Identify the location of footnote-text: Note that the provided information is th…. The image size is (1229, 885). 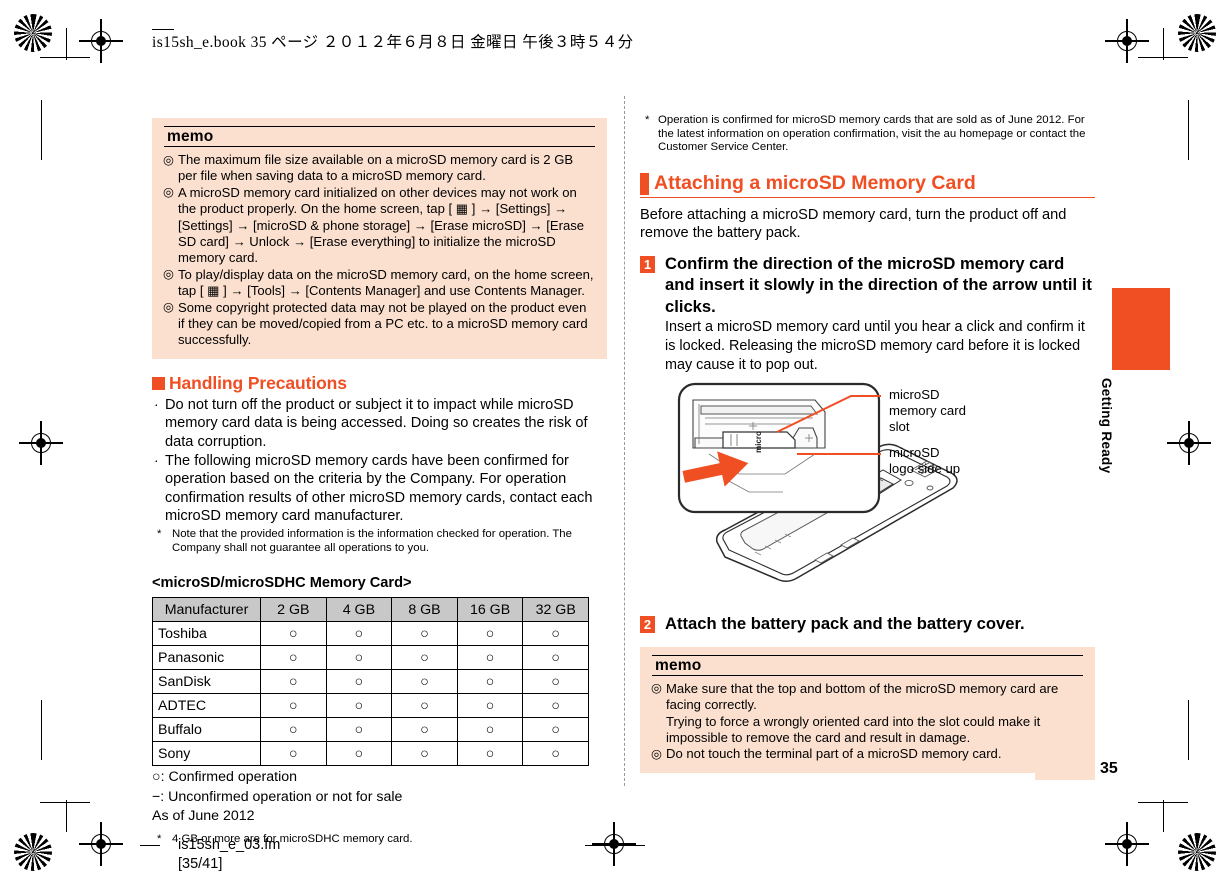
(372, 541).